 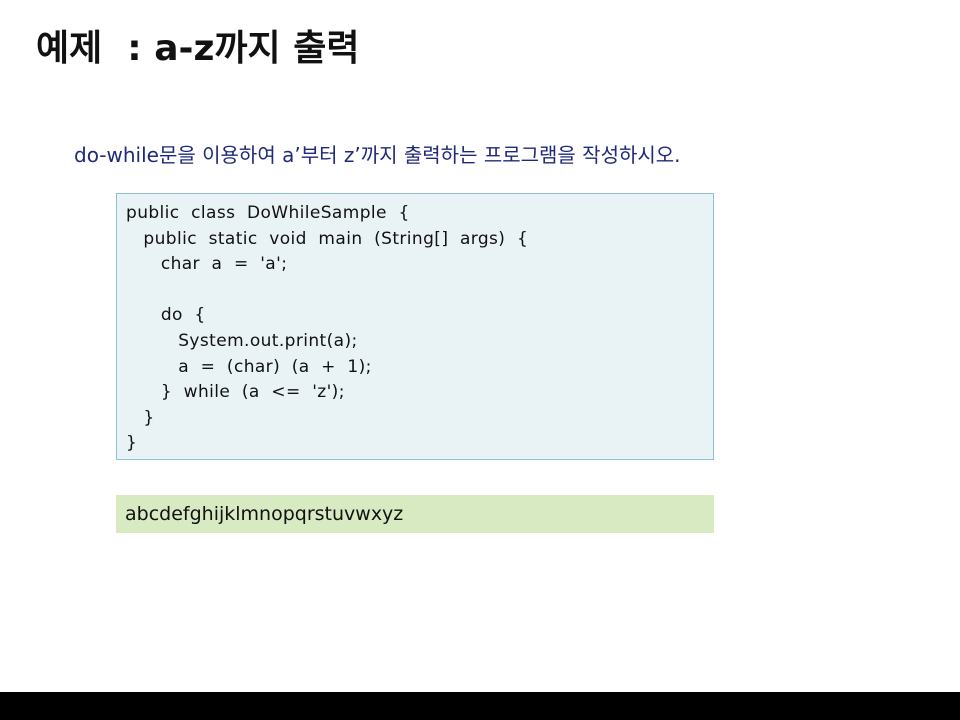 I want to click on output-block: abcdefghijklmnopqrstuvwxyz, so click(x=415, y=514).